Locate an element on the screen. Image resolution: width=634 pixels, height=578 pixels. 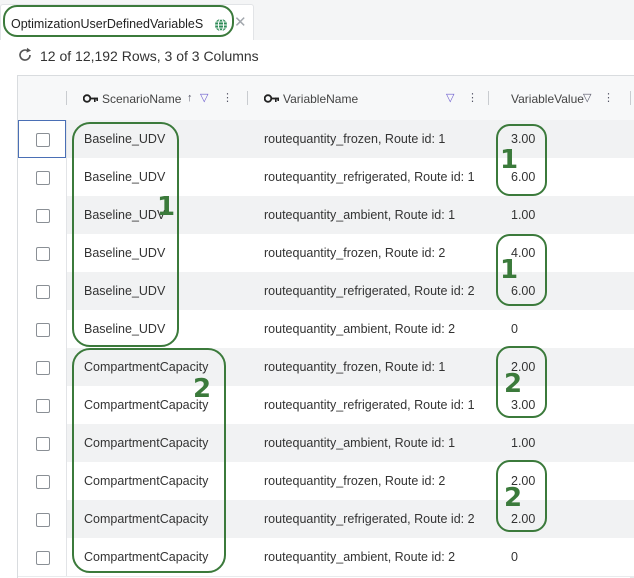
globe-icon is located at coordinates (221, 25).